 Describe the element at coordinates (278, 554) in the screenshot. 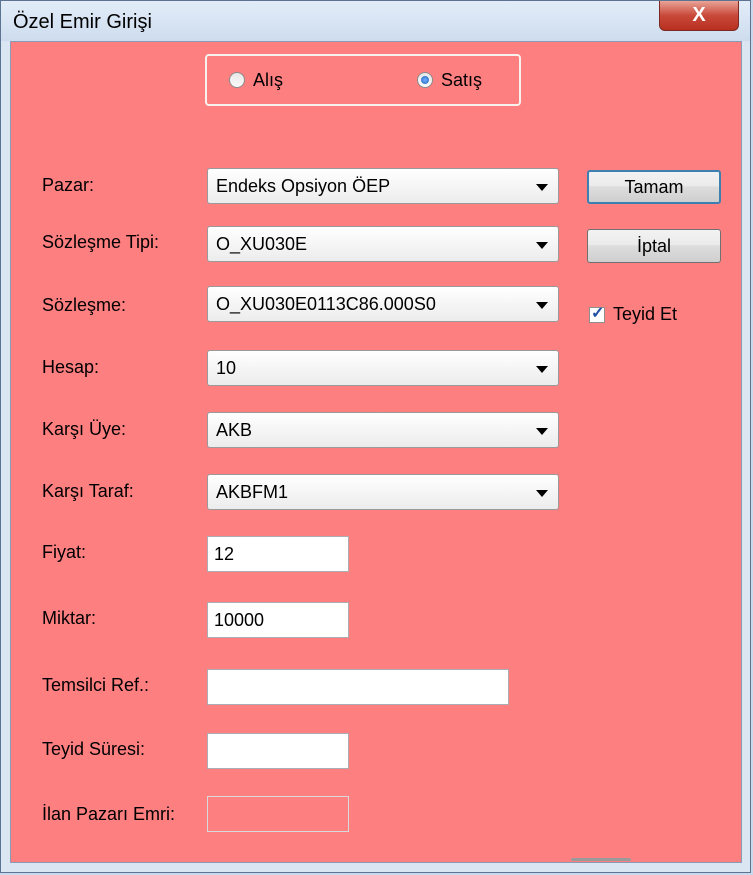

I see `fiyat-input: 12` at that location.